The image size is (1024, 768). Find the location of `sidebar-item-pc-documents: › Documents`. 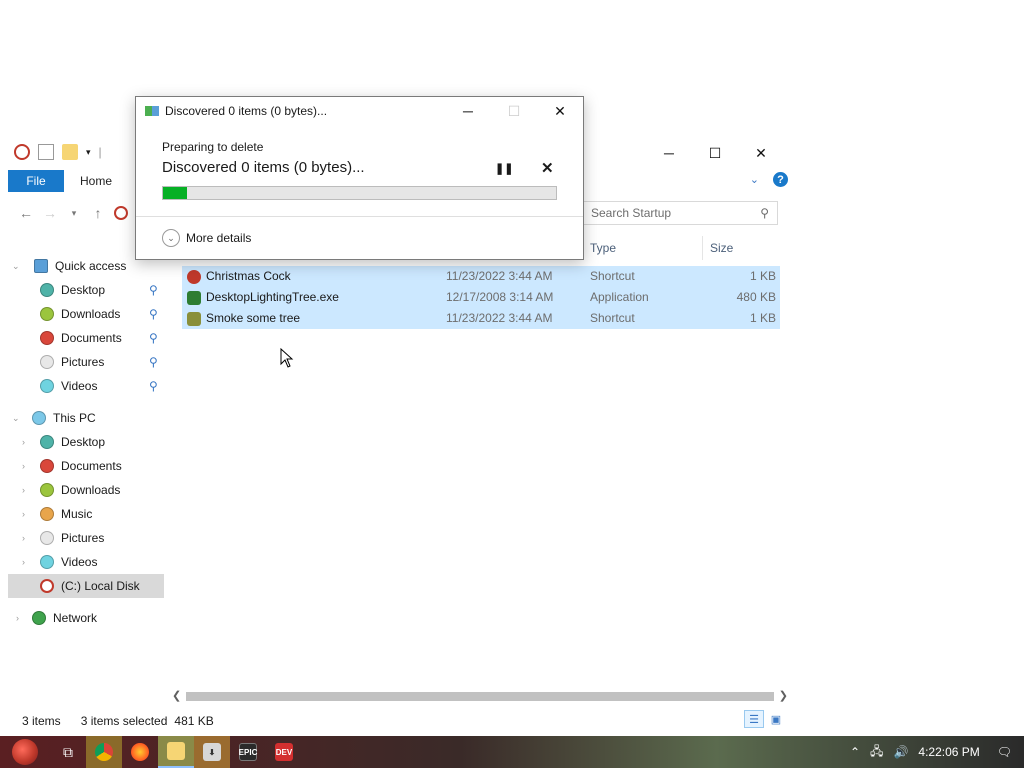

sidebar-item-pc-documents: › Documents is located at coordinates (84, 466).